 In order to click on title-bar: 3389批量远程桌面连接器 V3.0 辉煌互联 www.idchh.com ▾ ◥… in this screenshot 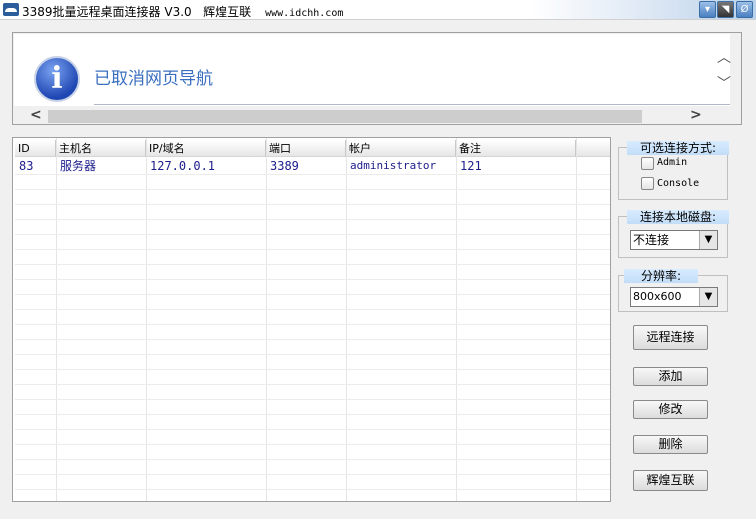, I will do `click(378, 10)`.